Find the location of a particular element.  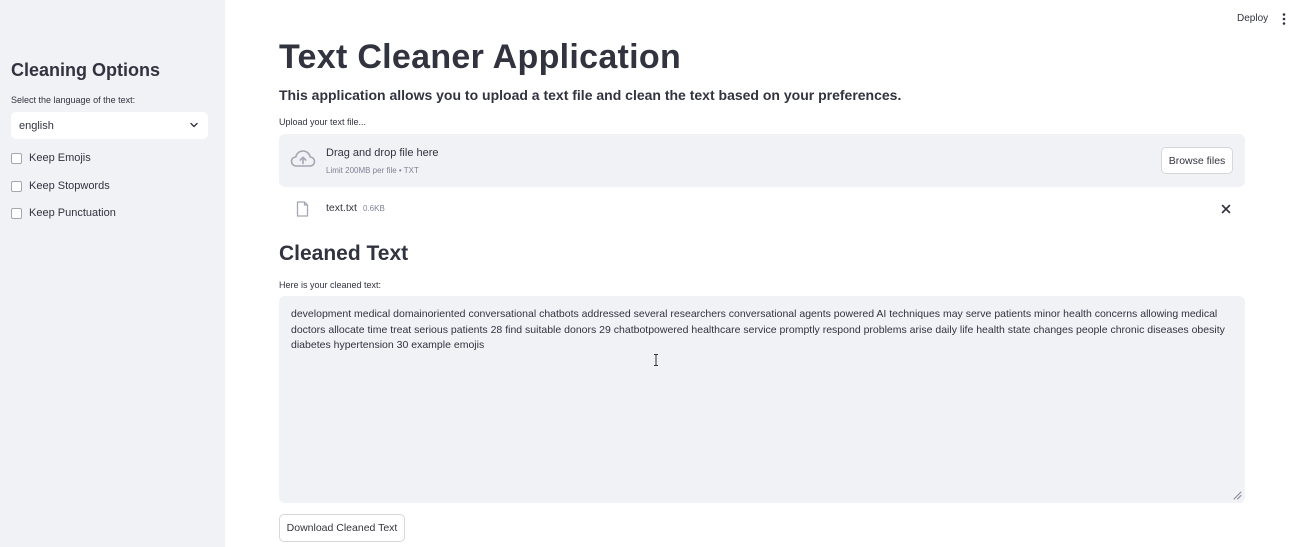

language-select-value: english is located at coordinates (36, 125).